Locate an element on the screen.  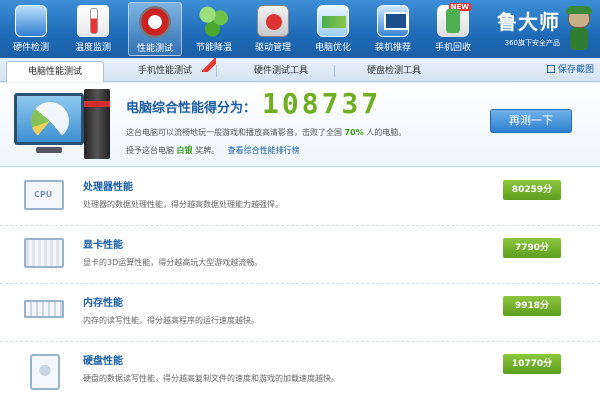
component-score: 10770分 is located at coordinates (532, 364).